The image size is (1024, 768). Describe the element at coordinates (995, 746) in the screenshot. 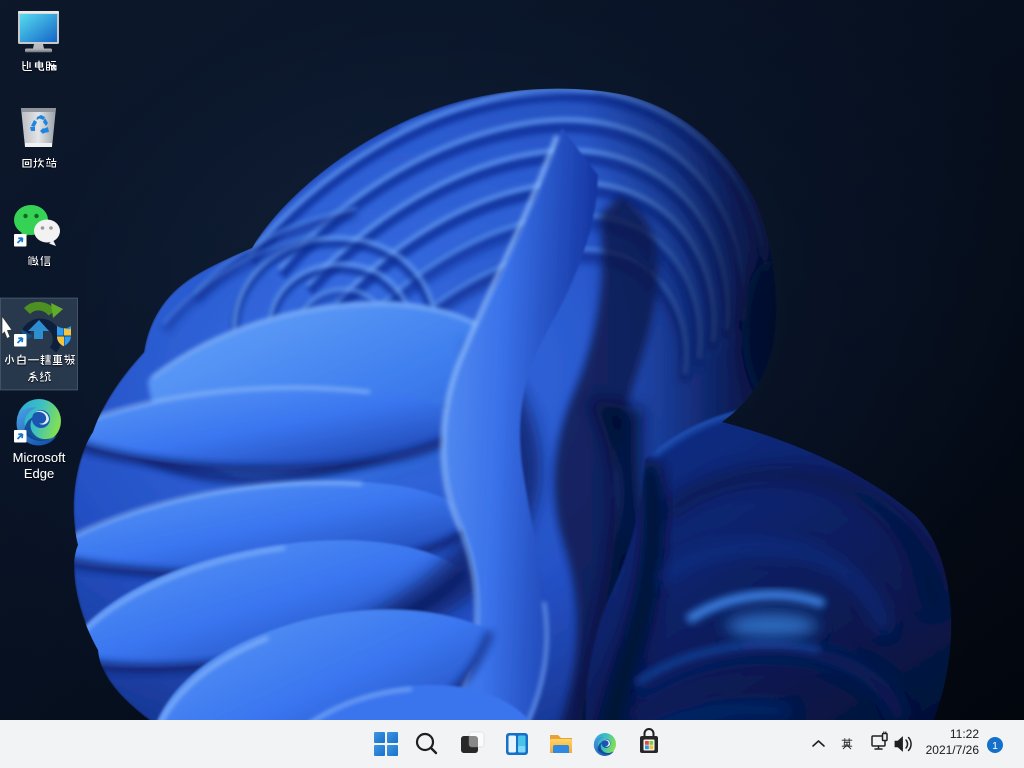

I see `svg-text: 1` at that location.